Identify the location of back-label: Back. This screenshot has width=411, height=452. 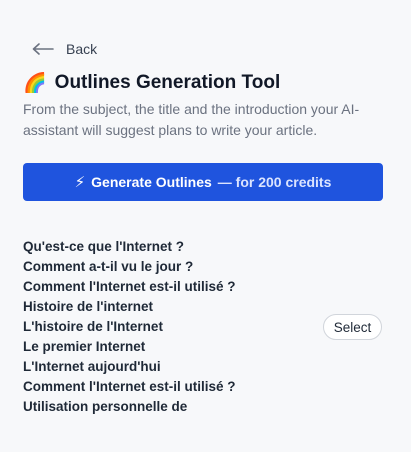
(82, 49).